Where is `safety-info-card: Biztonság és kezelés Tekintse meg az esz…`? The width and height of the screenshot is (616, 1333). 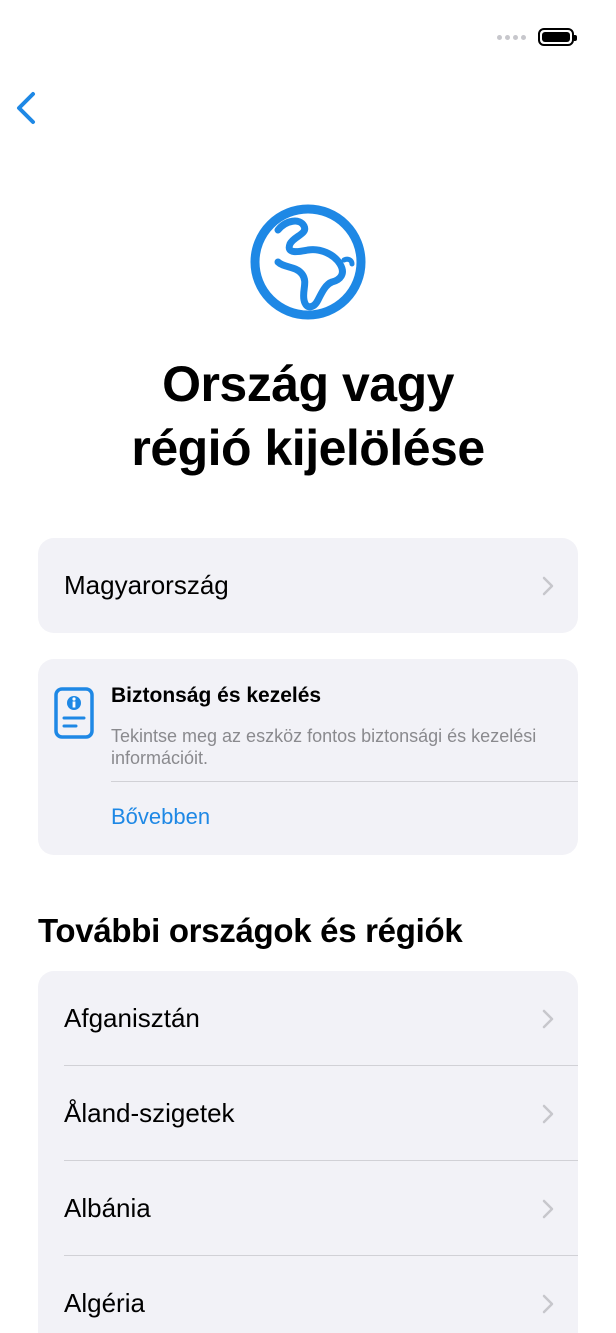 safety-info-card: Biztonság és kezelés Tekintse meg az esz… is located at coordinates (308, 757).